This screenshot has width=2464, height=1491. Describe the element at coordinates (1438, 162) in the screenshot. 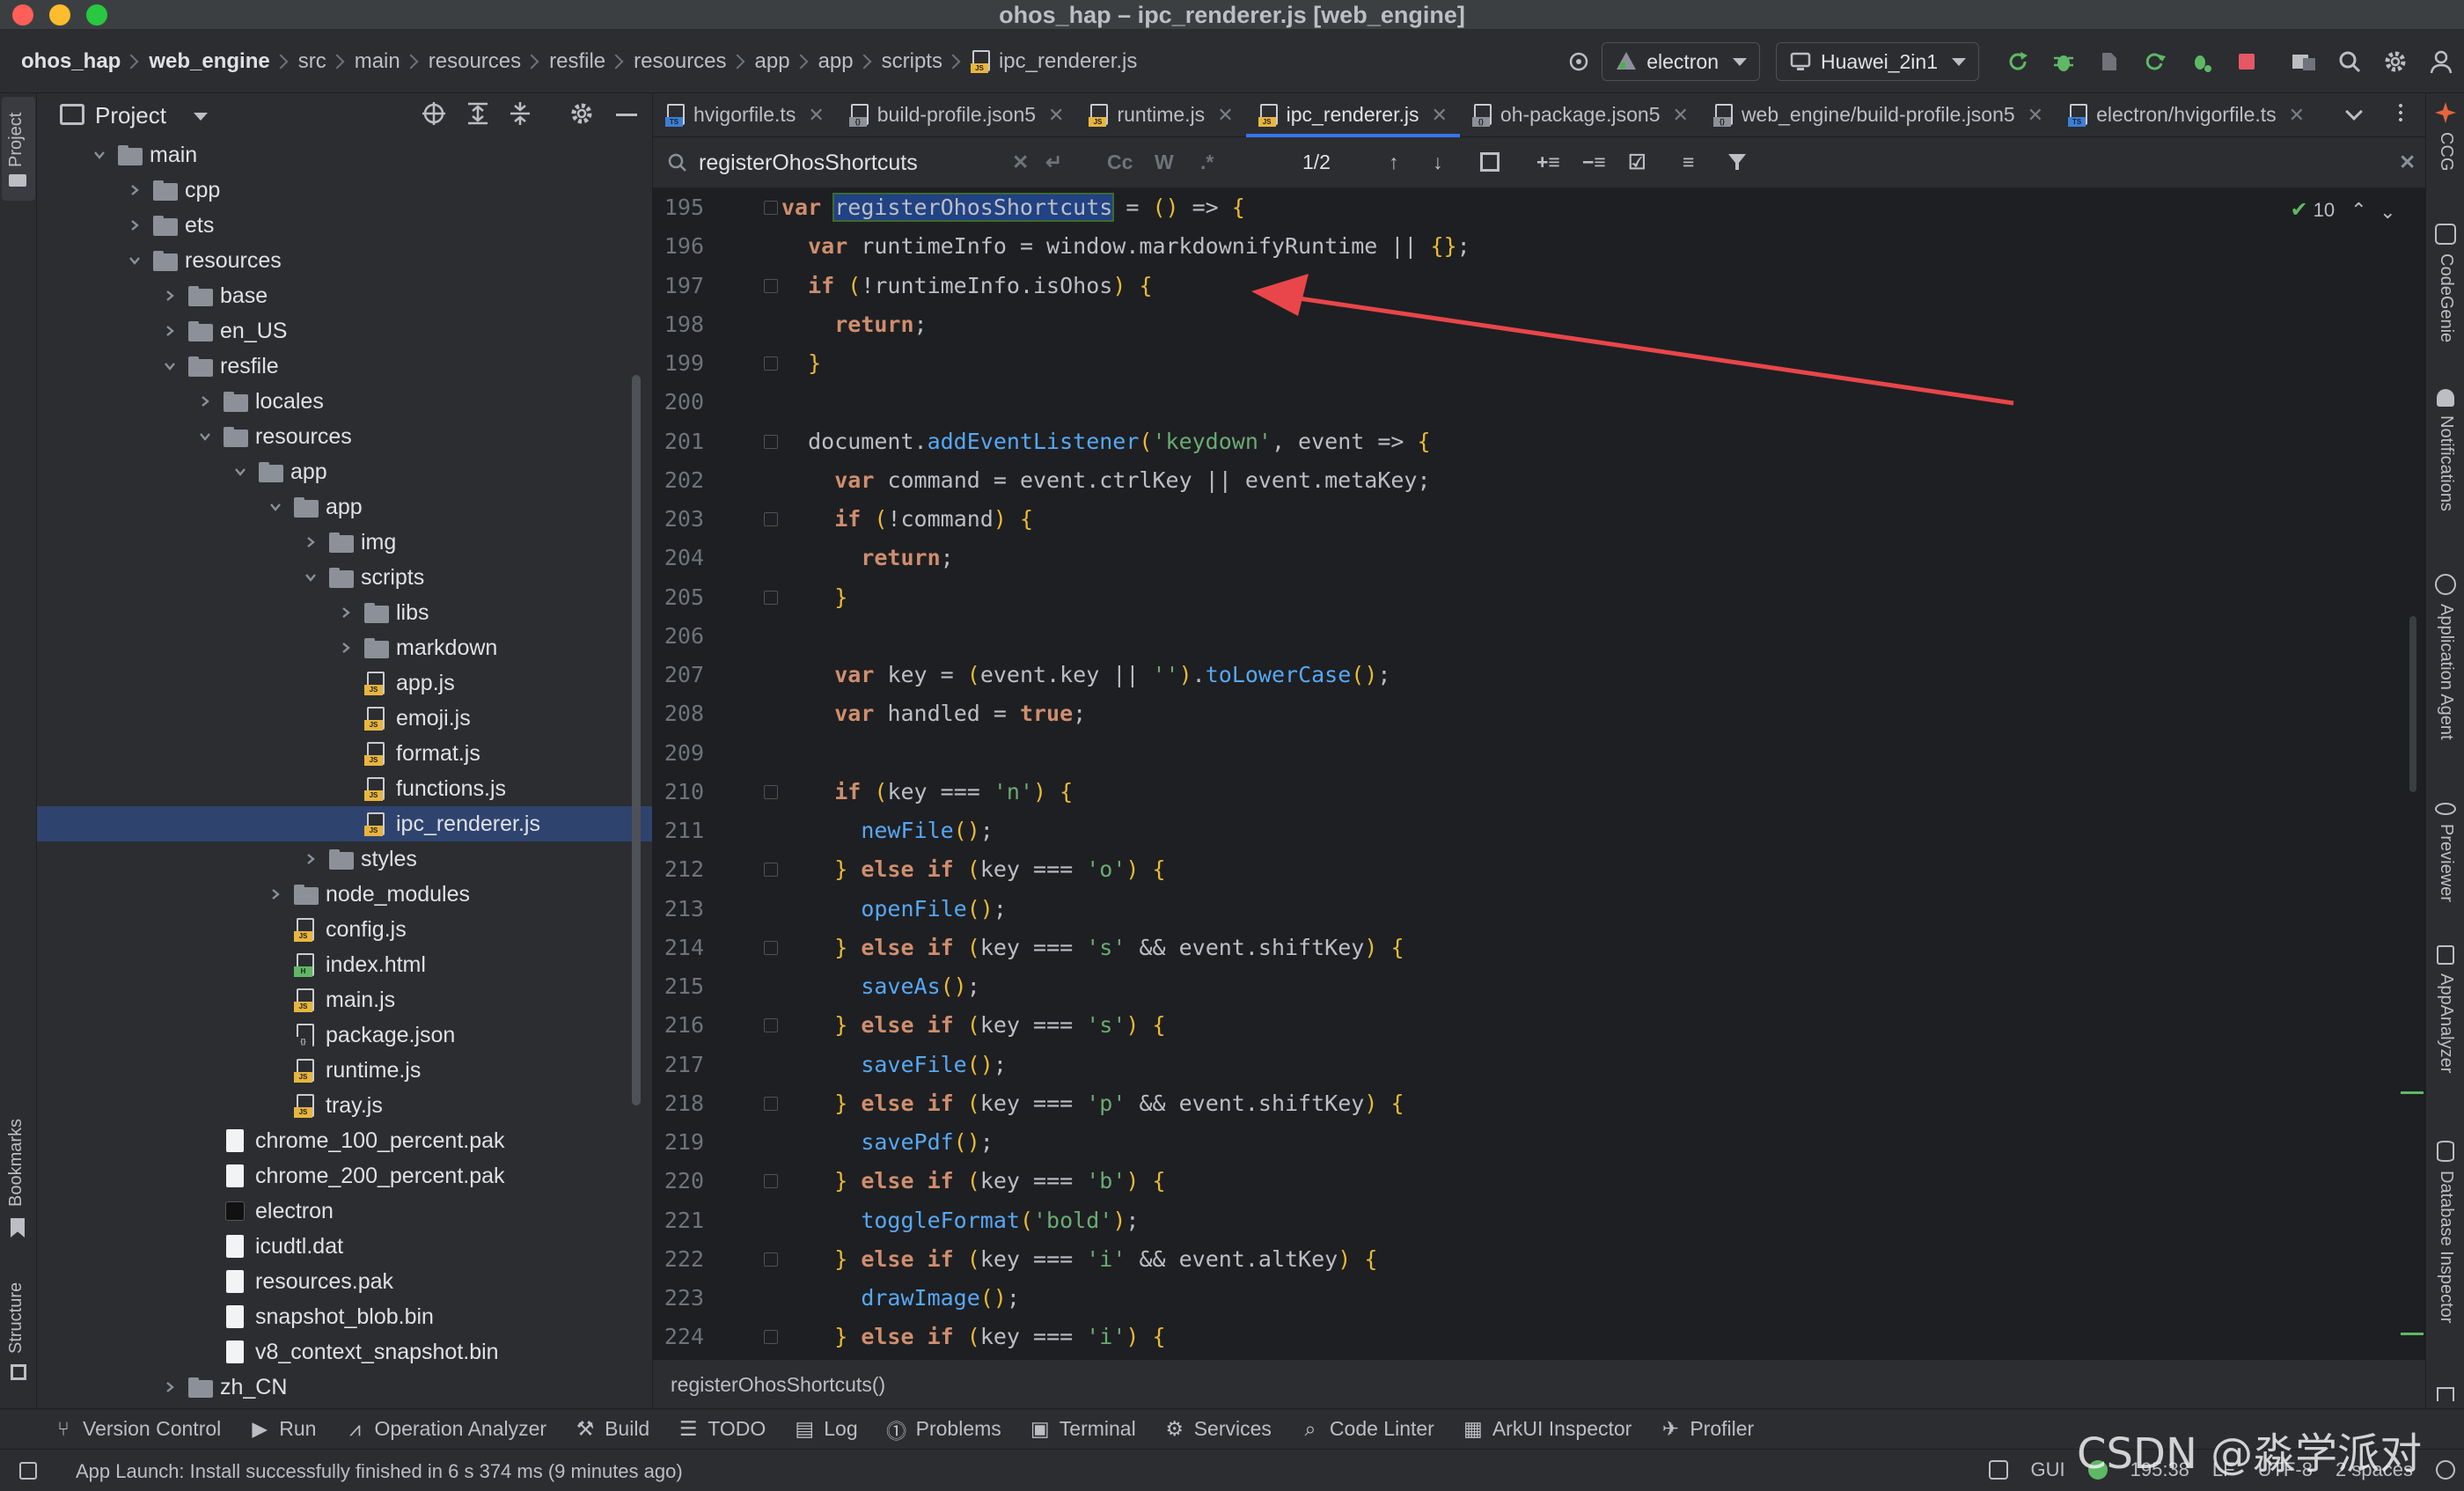

I see `next-occurrence-icon: ↓` at that location.